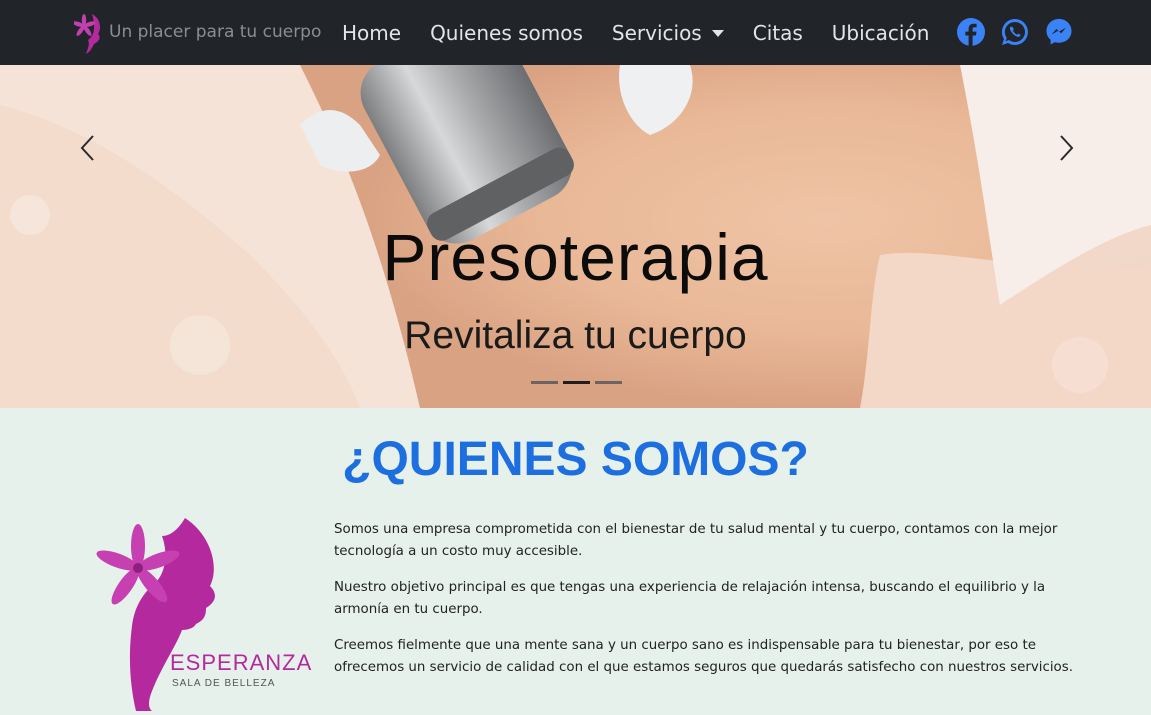  What do you see at coordinates (241, 662) in the screenshot?
I see `logo-name: ESPERANZA` at bounding box center [241, 662].